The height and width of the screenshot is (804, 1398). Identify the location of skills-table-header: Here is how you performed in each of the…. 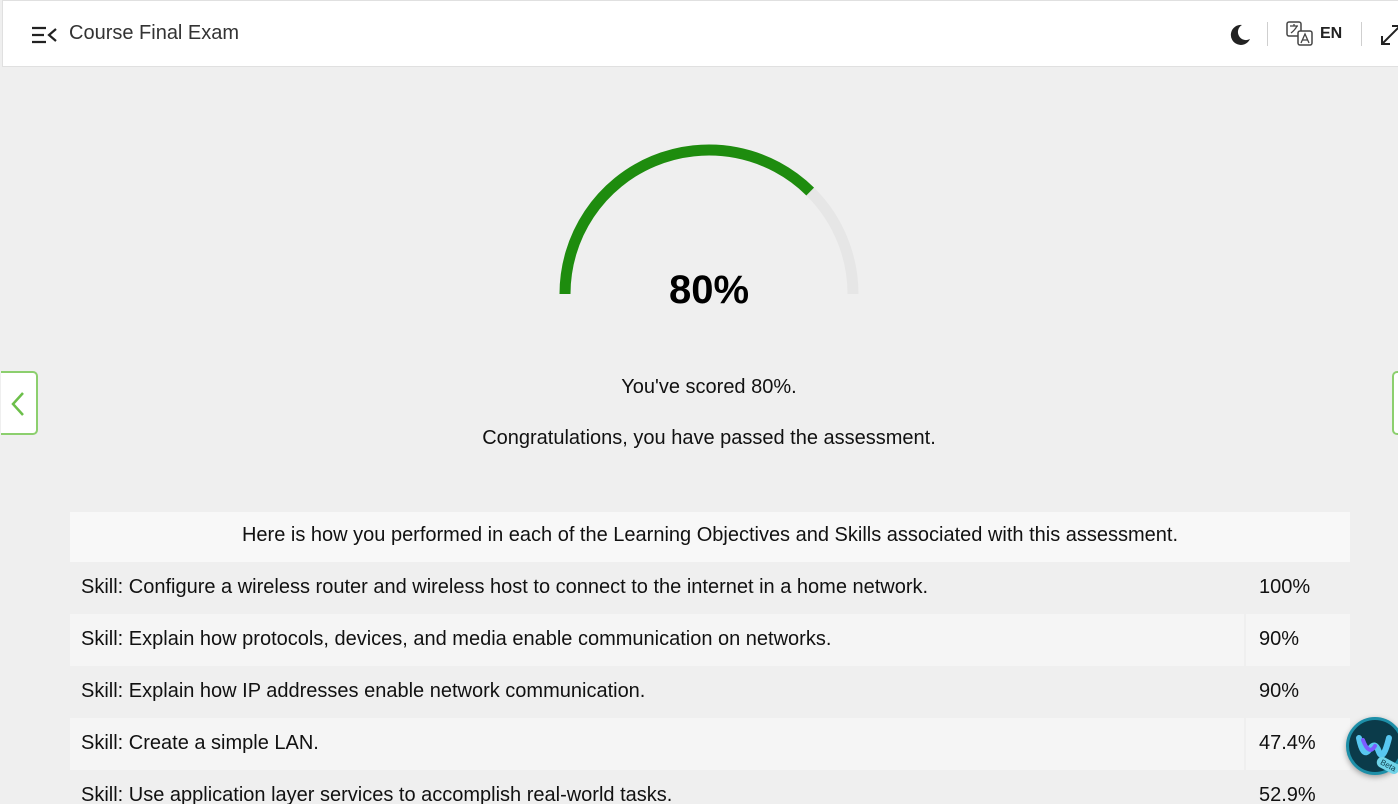
(710, 537).